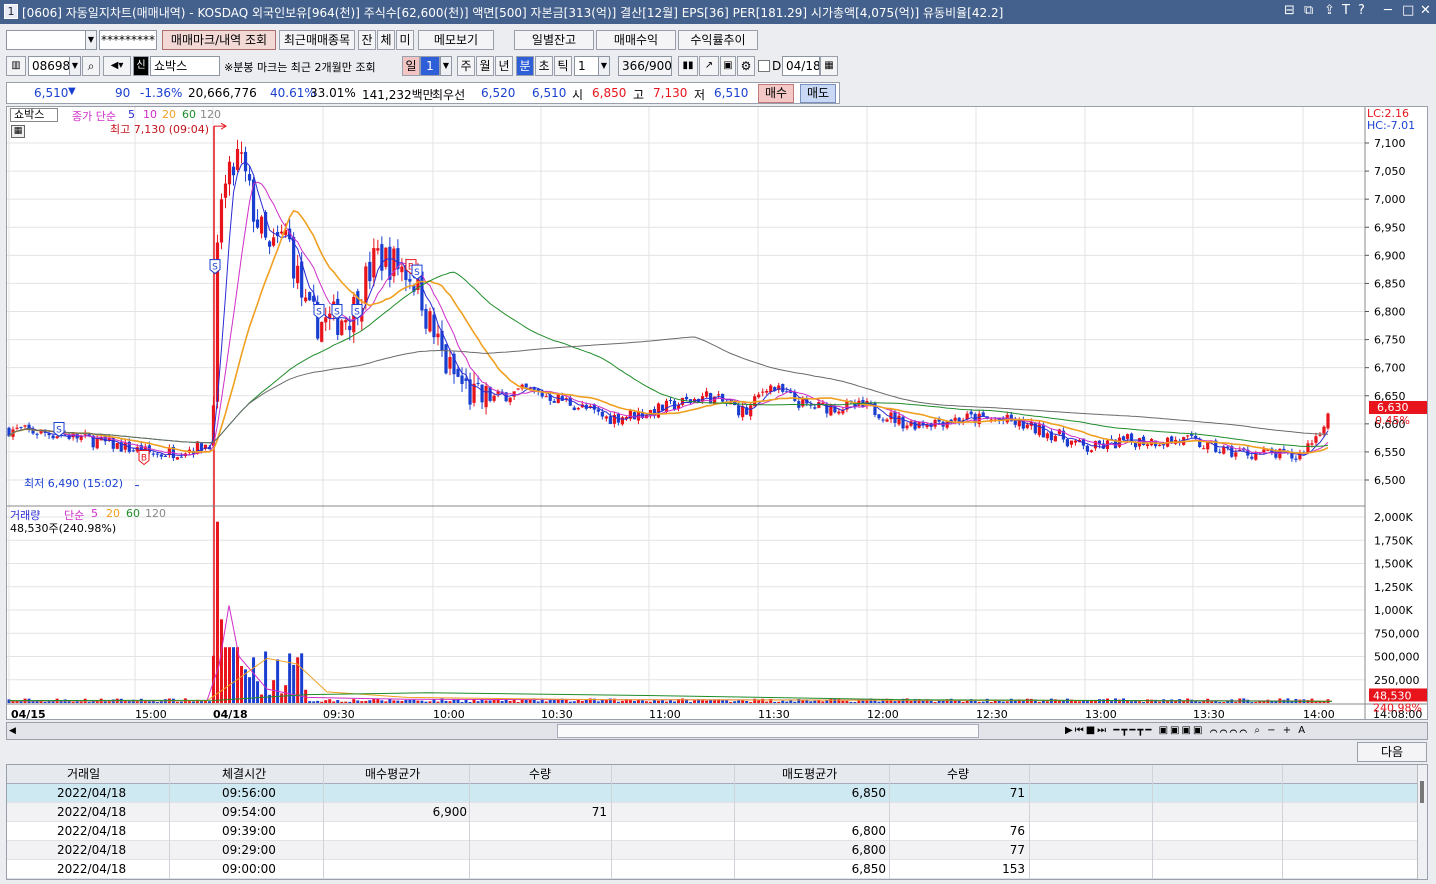 This screenshot has width=1436, height=884. I want to click on recent-trades-button: 최근매매종목, so click(317, 40).